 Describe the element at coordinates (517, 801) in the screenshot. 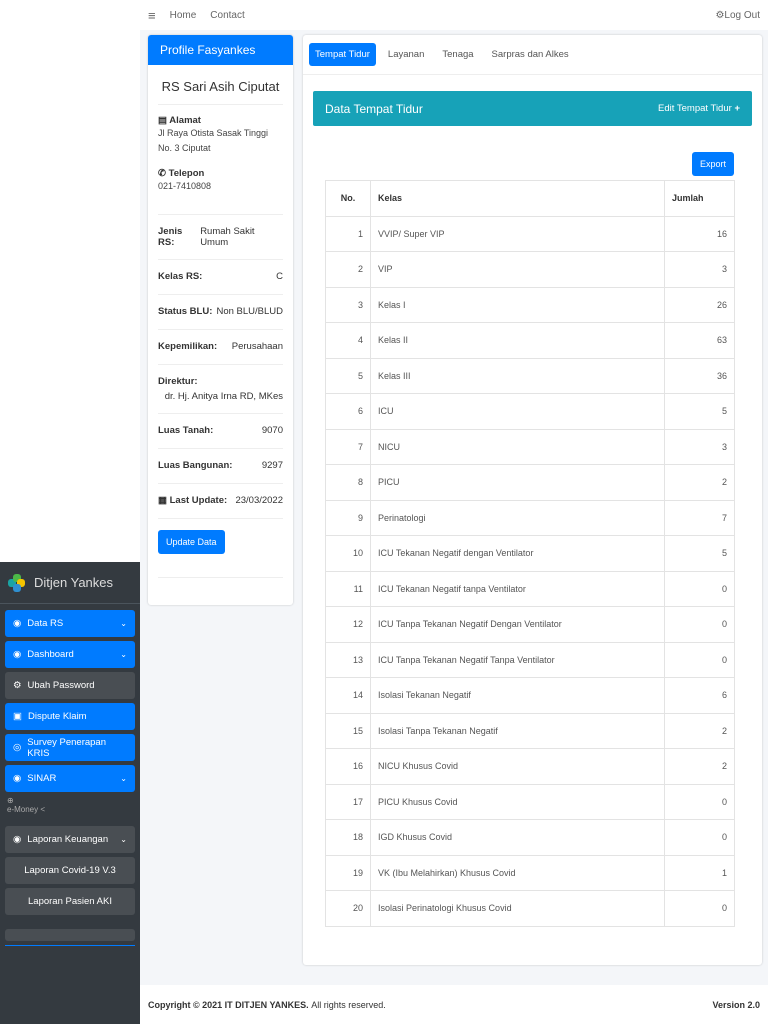

I see `cell-kelas: PICU Khusus Covid` at that location.